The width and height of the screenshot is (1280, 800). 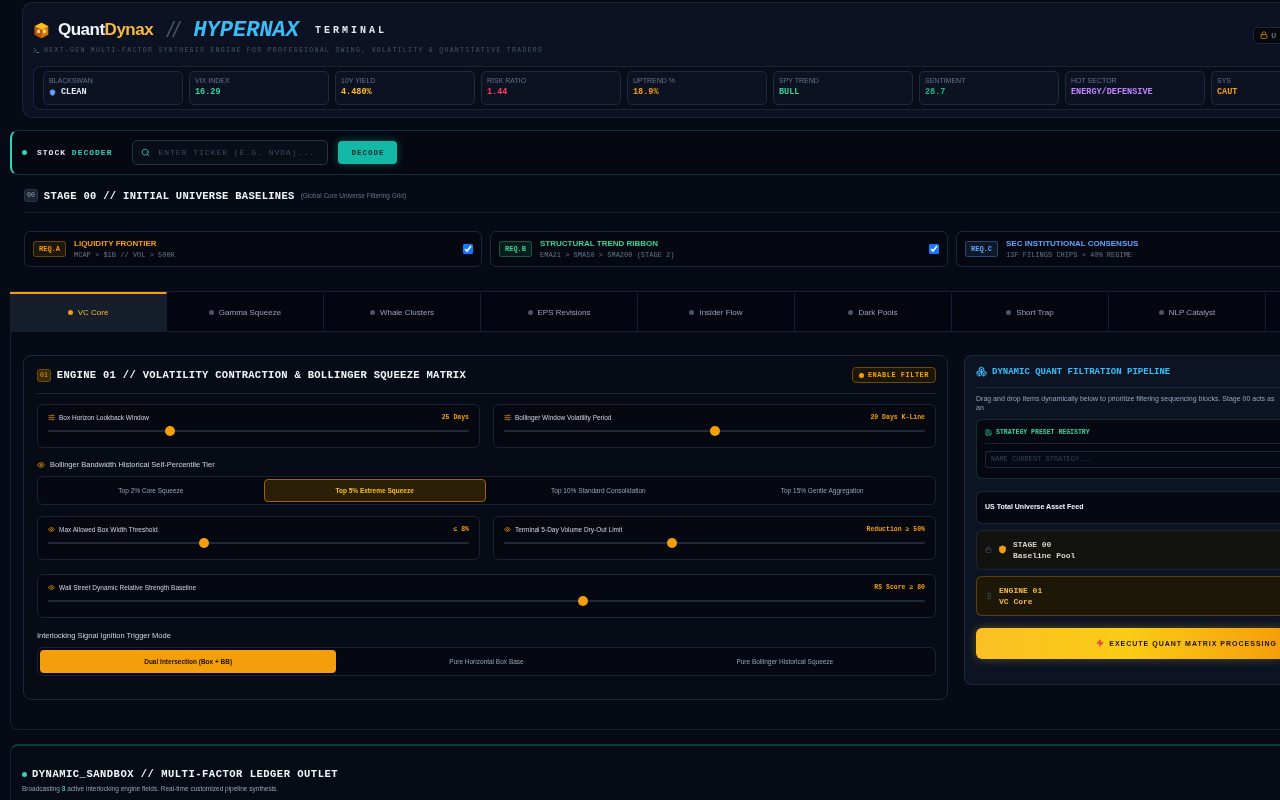 I want to click on engine-tab: EPS Revisions, so click(x=559, y=311).